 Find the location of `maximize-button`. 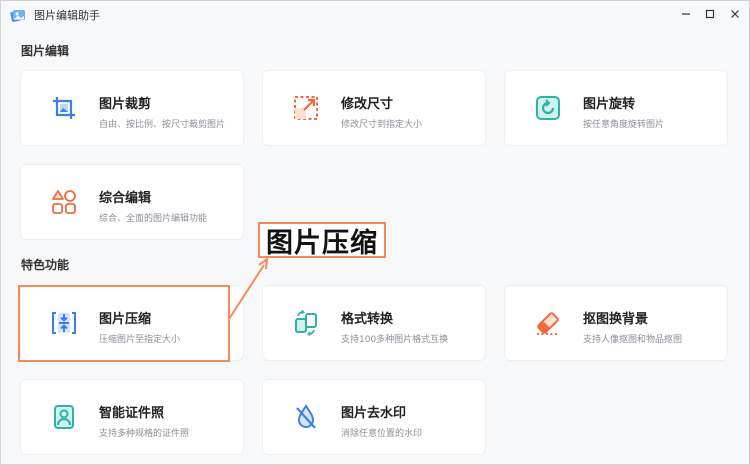

maximize-button is located at coordinates (710, 14).